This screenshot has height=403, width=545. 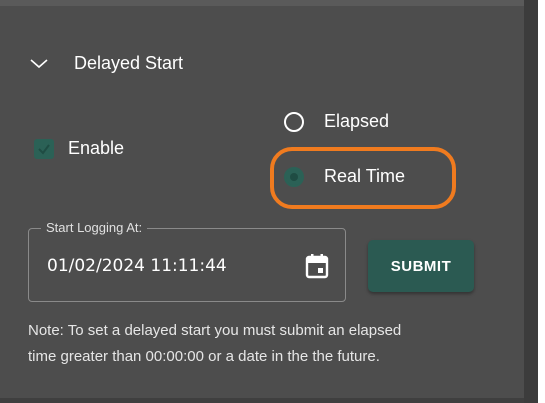 I want to click on submit-button: SUBMIT, so click(x=421, y=266).